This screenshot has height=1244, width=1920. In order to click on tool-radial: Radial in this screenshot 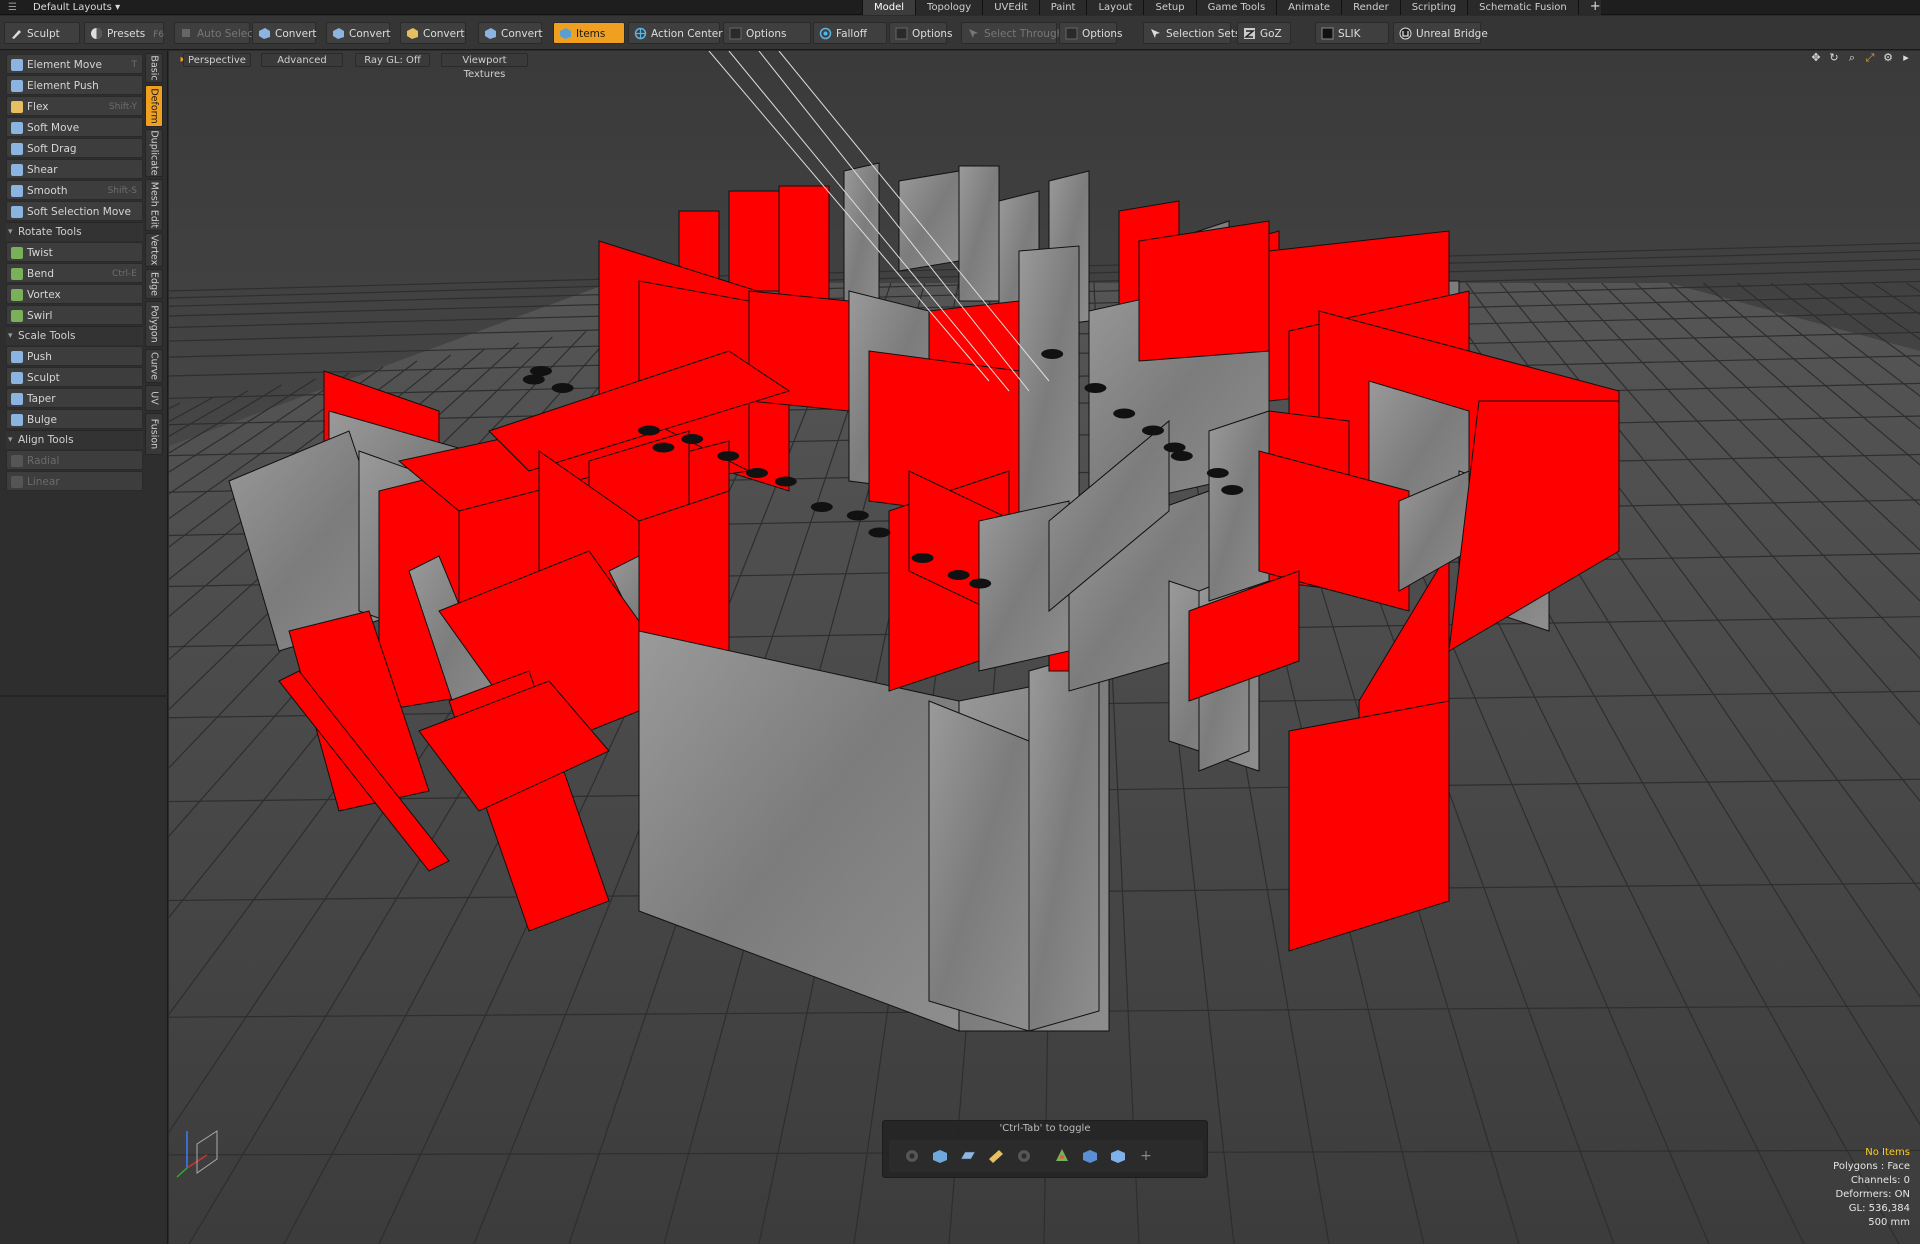, I will do `click(74, 460)`.